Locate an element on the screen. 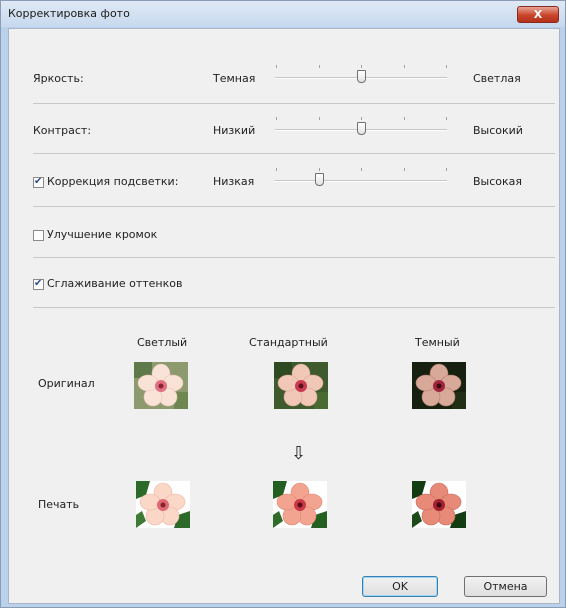 Image resolution: width=566 pixels, height=608 pixels. print-light-image is located at coordinates (163, 504).